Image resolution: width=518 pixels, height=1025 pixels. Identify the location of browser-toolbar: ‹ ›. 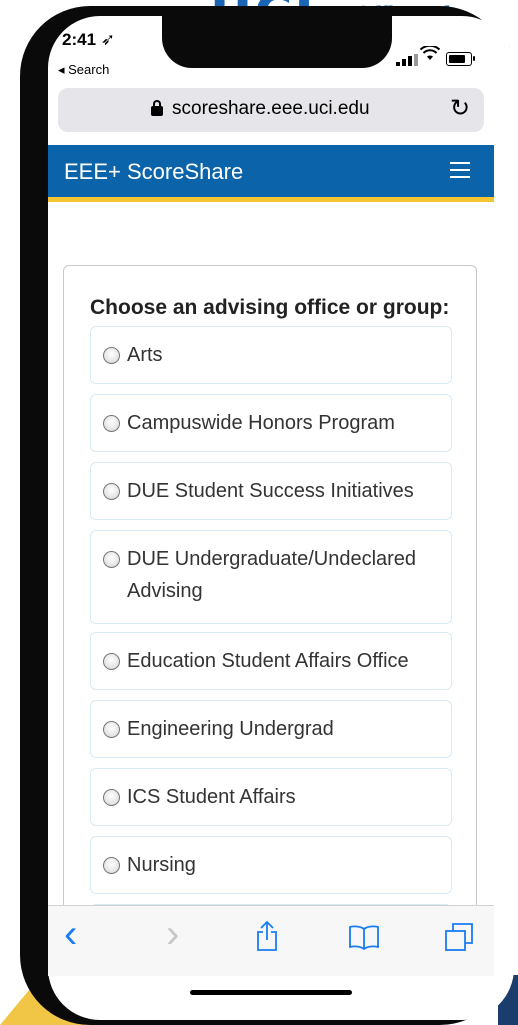
(271, 940).